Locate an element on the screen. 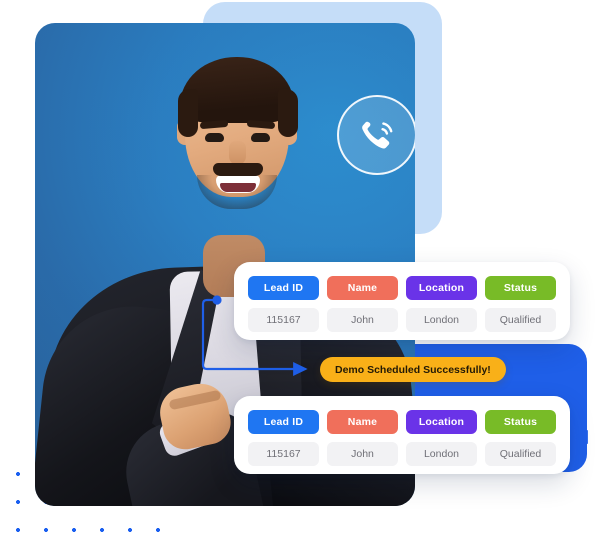 This screenshot has width=600, height=549. nose is located at coordinates (237, 153).